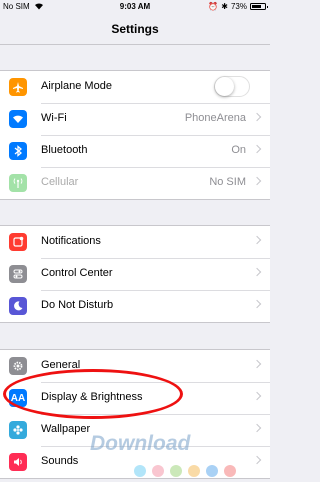 The width and height of the screenshot is (320, 482). Describe the element at coordinates (135, 44) in the screenshot. I see `nav-divider` at that location.